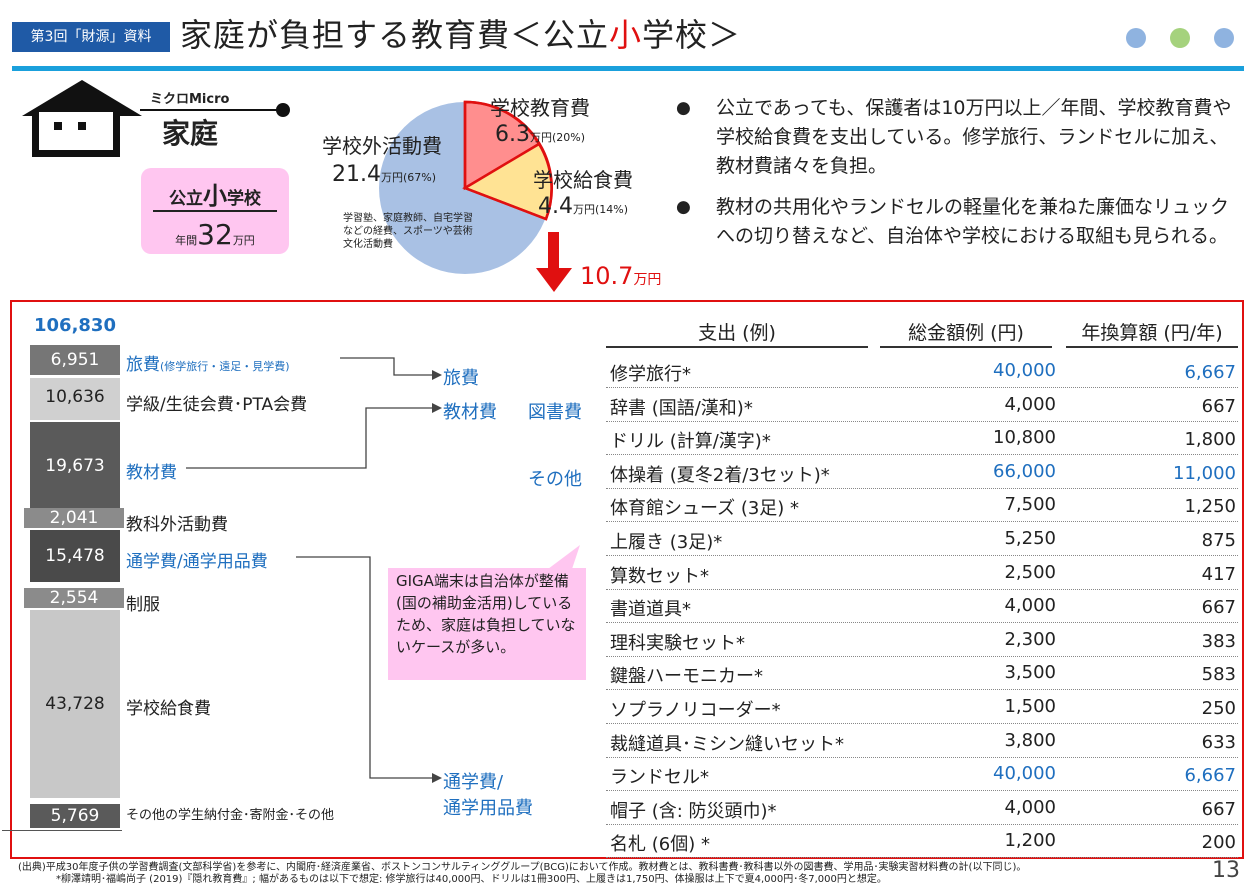 This screenshot has width=1253, height=896. I want to click on cell-annual: 583, so click(1218, 675).